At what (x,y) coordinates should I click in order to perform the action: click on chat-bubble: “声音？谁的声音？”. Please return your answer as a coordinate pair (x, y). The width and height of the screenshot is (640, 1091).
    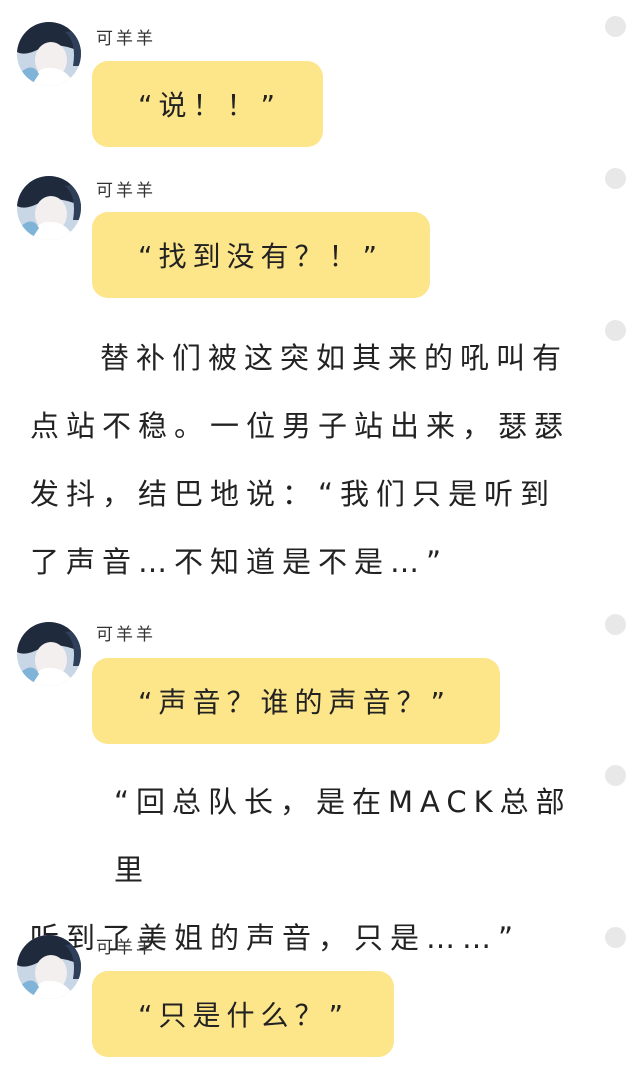
    Looking at the image, I should click on (296, 701).